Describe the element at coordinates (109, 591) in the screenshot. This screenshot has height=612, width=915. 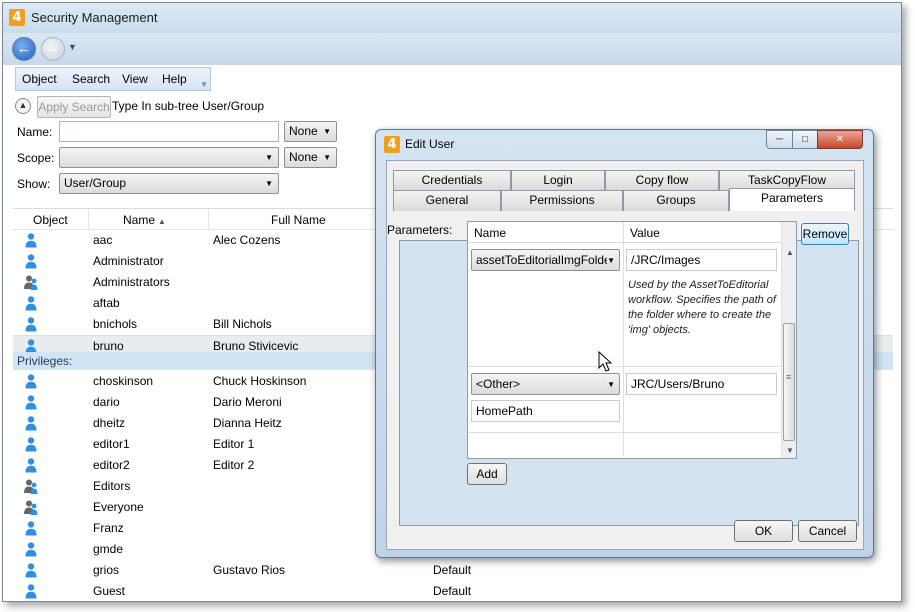
I see `row-login: Guest` at that location.